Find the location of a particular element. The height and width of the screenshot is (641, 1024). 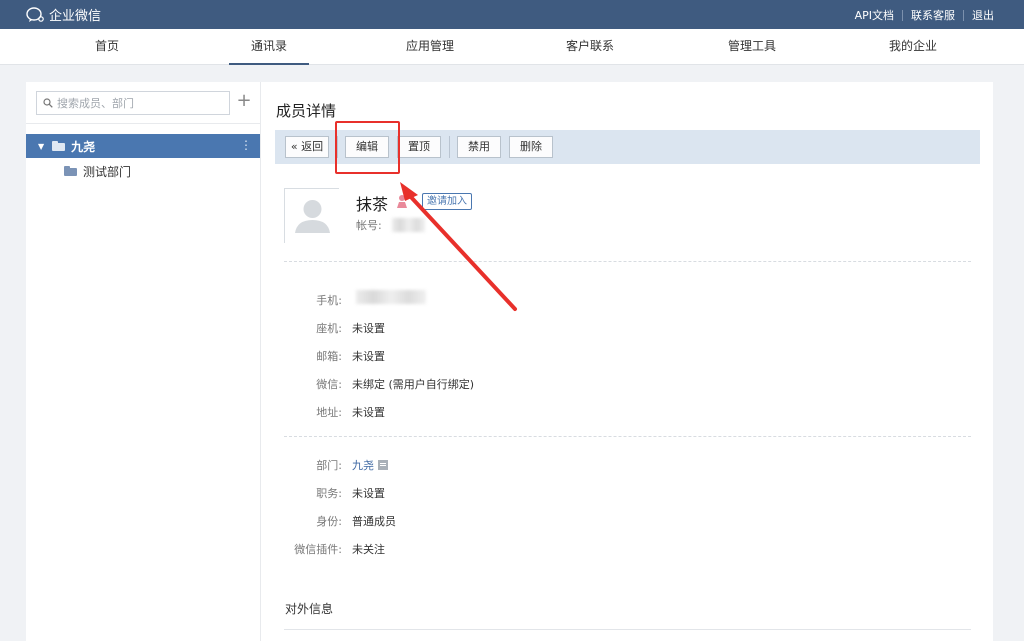

wechat-label: 微信: is located at coordinates (329, 384).